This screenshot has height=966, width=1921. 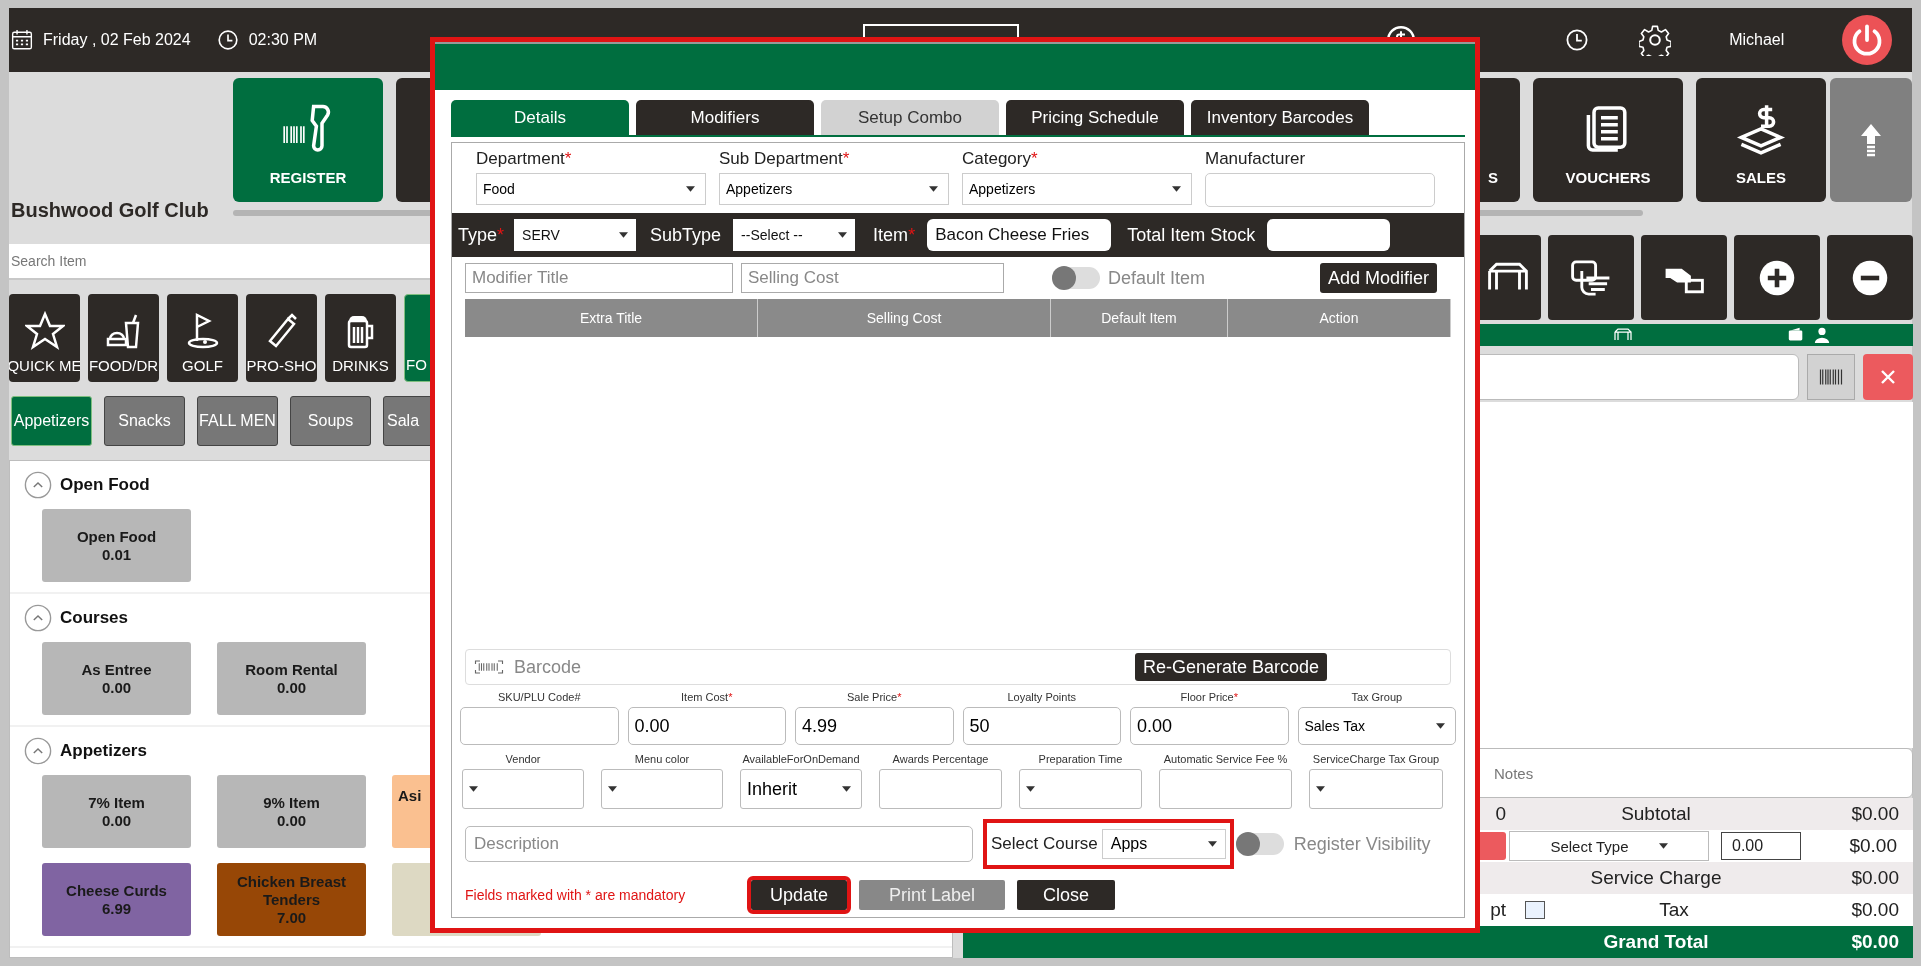 I want to click on tab: Details, so click(x=540, y=117).